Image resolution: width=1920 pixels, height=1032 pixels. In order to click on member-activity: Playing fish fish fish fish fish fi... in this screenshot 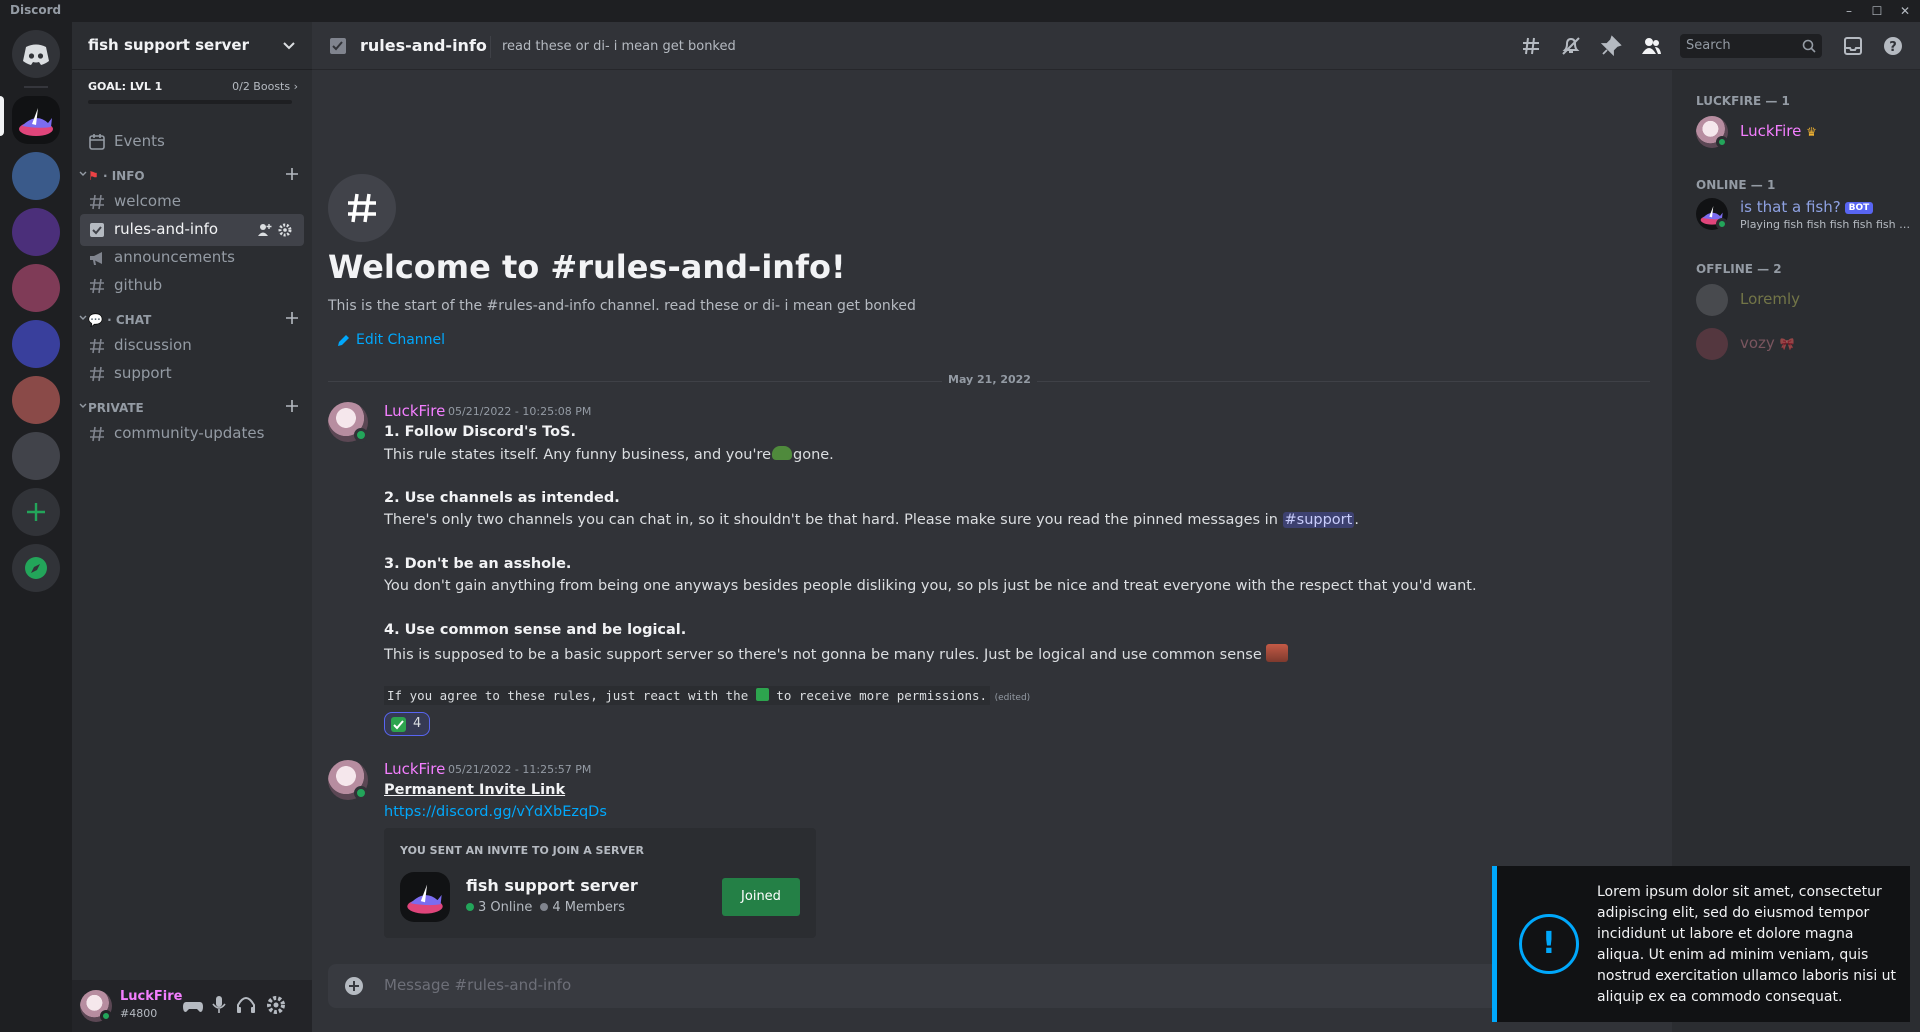, I will do `click(1826, 224)`.